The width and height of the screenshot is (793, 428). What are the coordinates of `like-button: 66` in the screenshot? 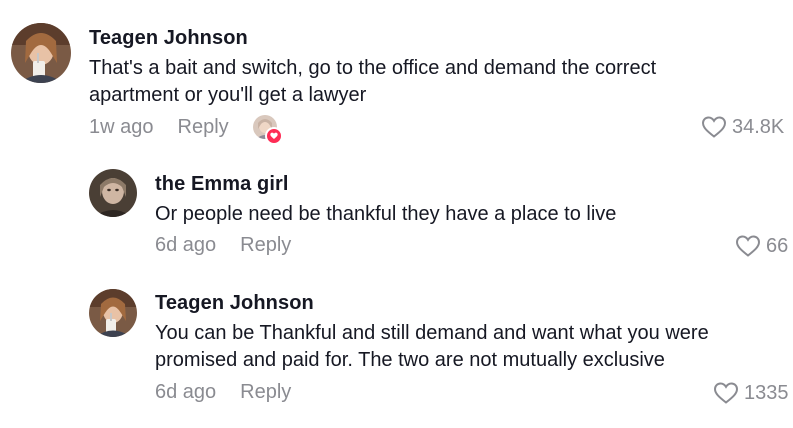 It's located at (761, 246).